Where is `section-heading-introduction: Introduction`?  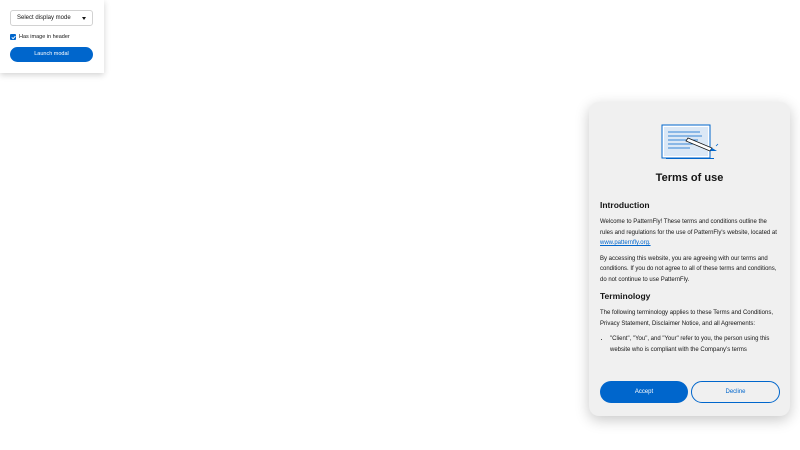
section-heading-introduction: Introduction is located at coordinates (625, 205).